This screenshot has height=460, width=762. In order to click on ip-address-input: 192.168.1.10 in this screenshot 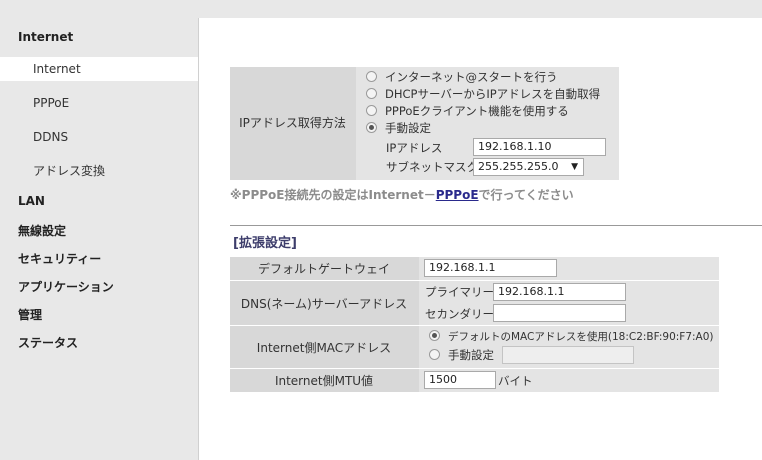, I will do `click(539, 147)`.